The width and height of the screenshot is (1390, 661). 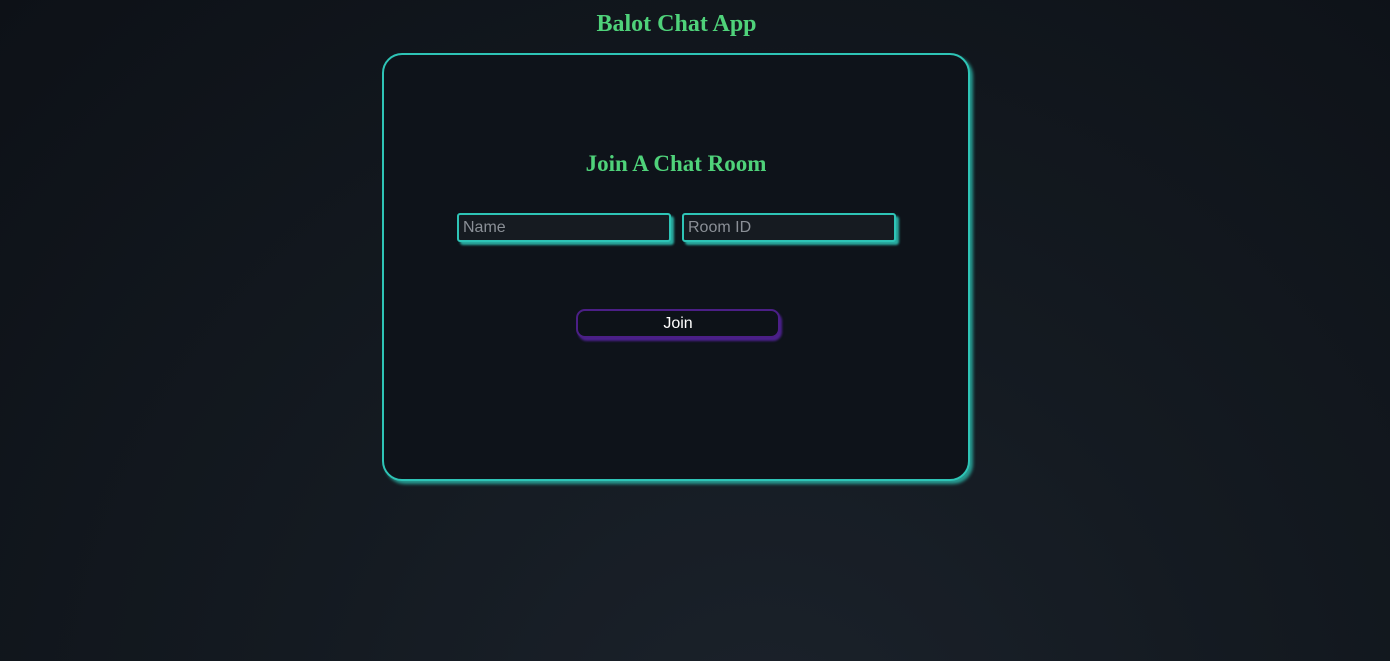 What do you see at coordinates (676, 24) in the screenshot?
I see `app-title: Balot Chat App` at bounding box center [676, 24].